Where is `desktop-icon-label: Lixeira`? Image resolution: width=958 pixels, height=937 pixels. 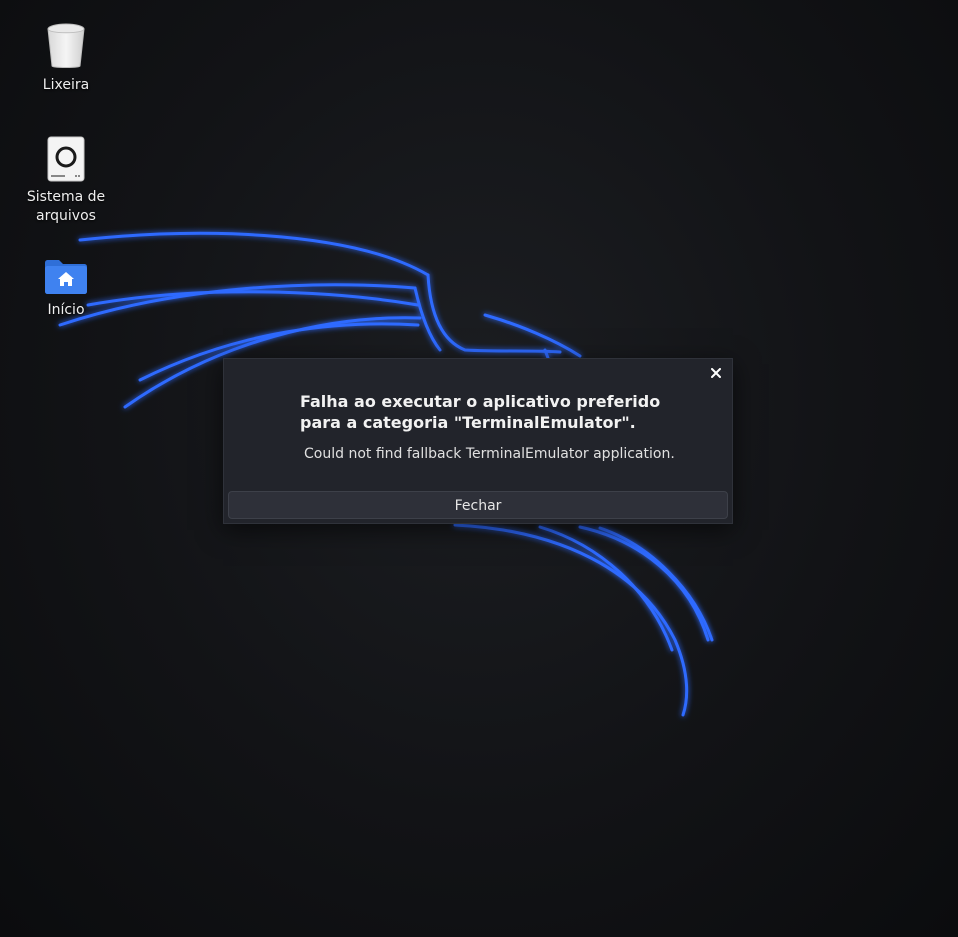 desktop-icon-label: Lixeira is located at coordinates (66, 85).